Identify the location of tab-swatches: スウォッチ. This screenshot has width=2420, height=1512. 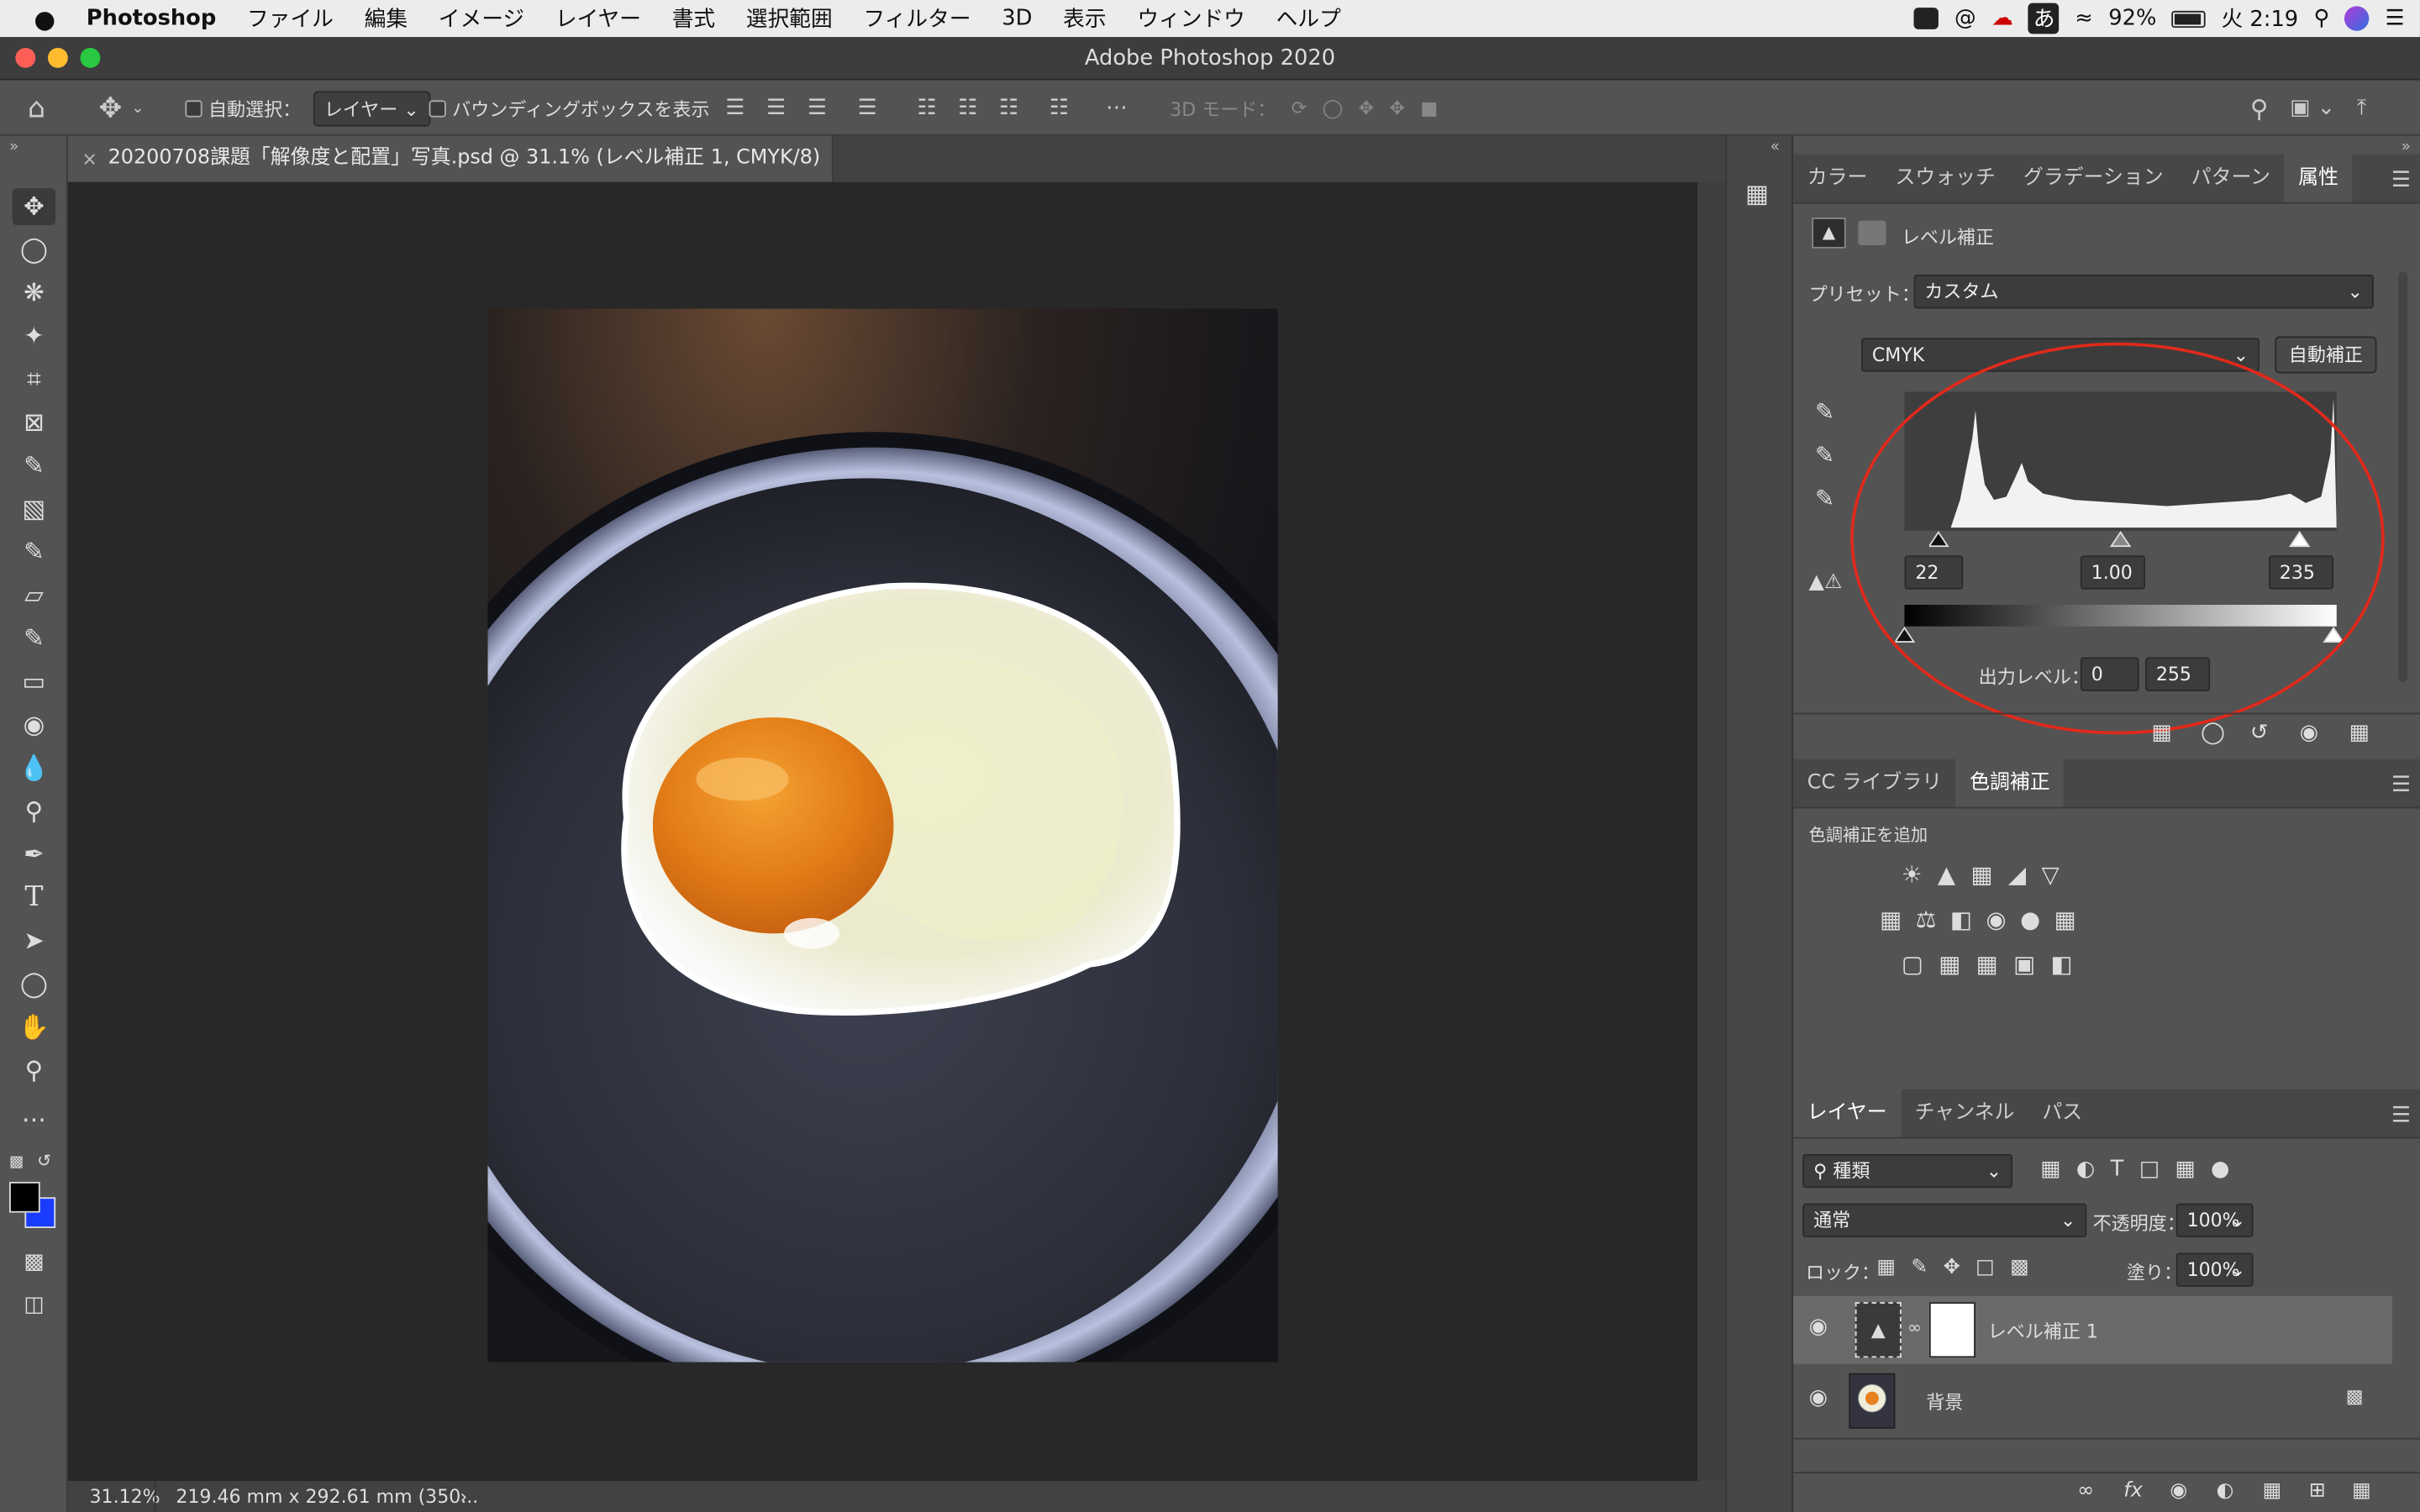
(1945, 178).